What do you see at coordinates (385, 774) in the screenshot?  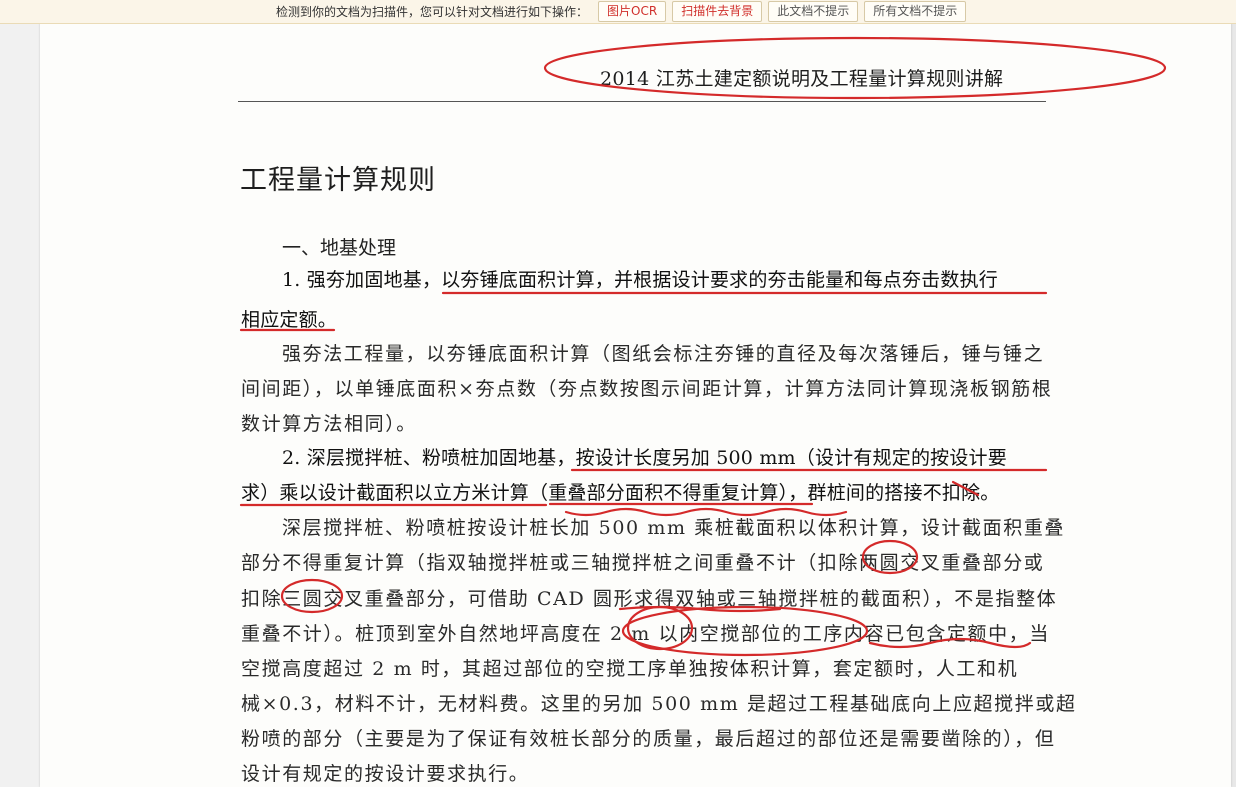 I see `text-line: 设计有规定的按设计要求执行。` at bounding box center [385, 774].